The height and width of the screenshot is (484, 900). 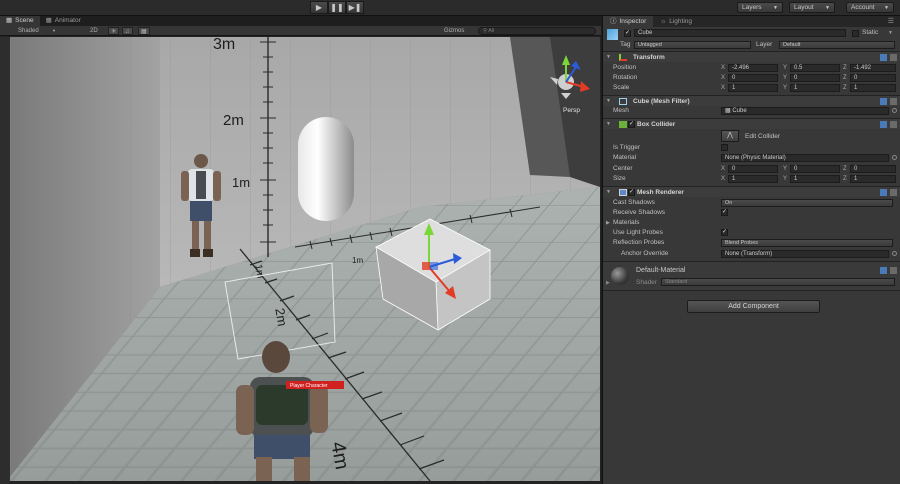 What do you see at coordinates (454, 31) in the screenshot?
I see `gizmos-dropdown: Gizmos` at bounding box center [454, 31].